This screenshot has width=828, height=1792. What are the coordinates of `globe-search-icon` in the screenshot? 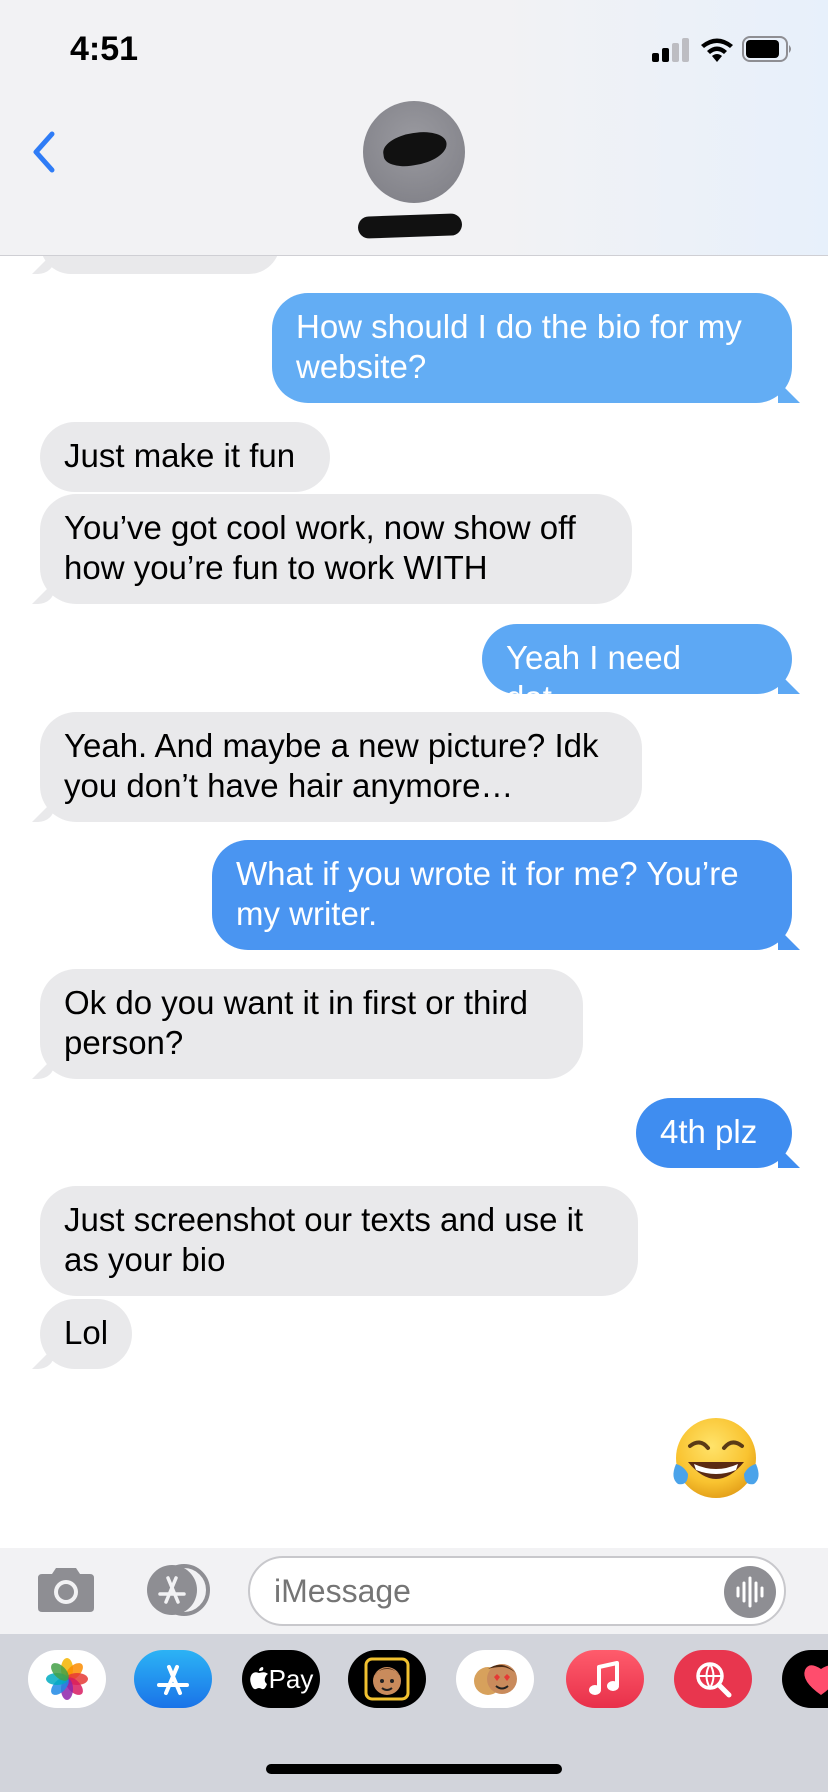 It's located at (714, 1680).